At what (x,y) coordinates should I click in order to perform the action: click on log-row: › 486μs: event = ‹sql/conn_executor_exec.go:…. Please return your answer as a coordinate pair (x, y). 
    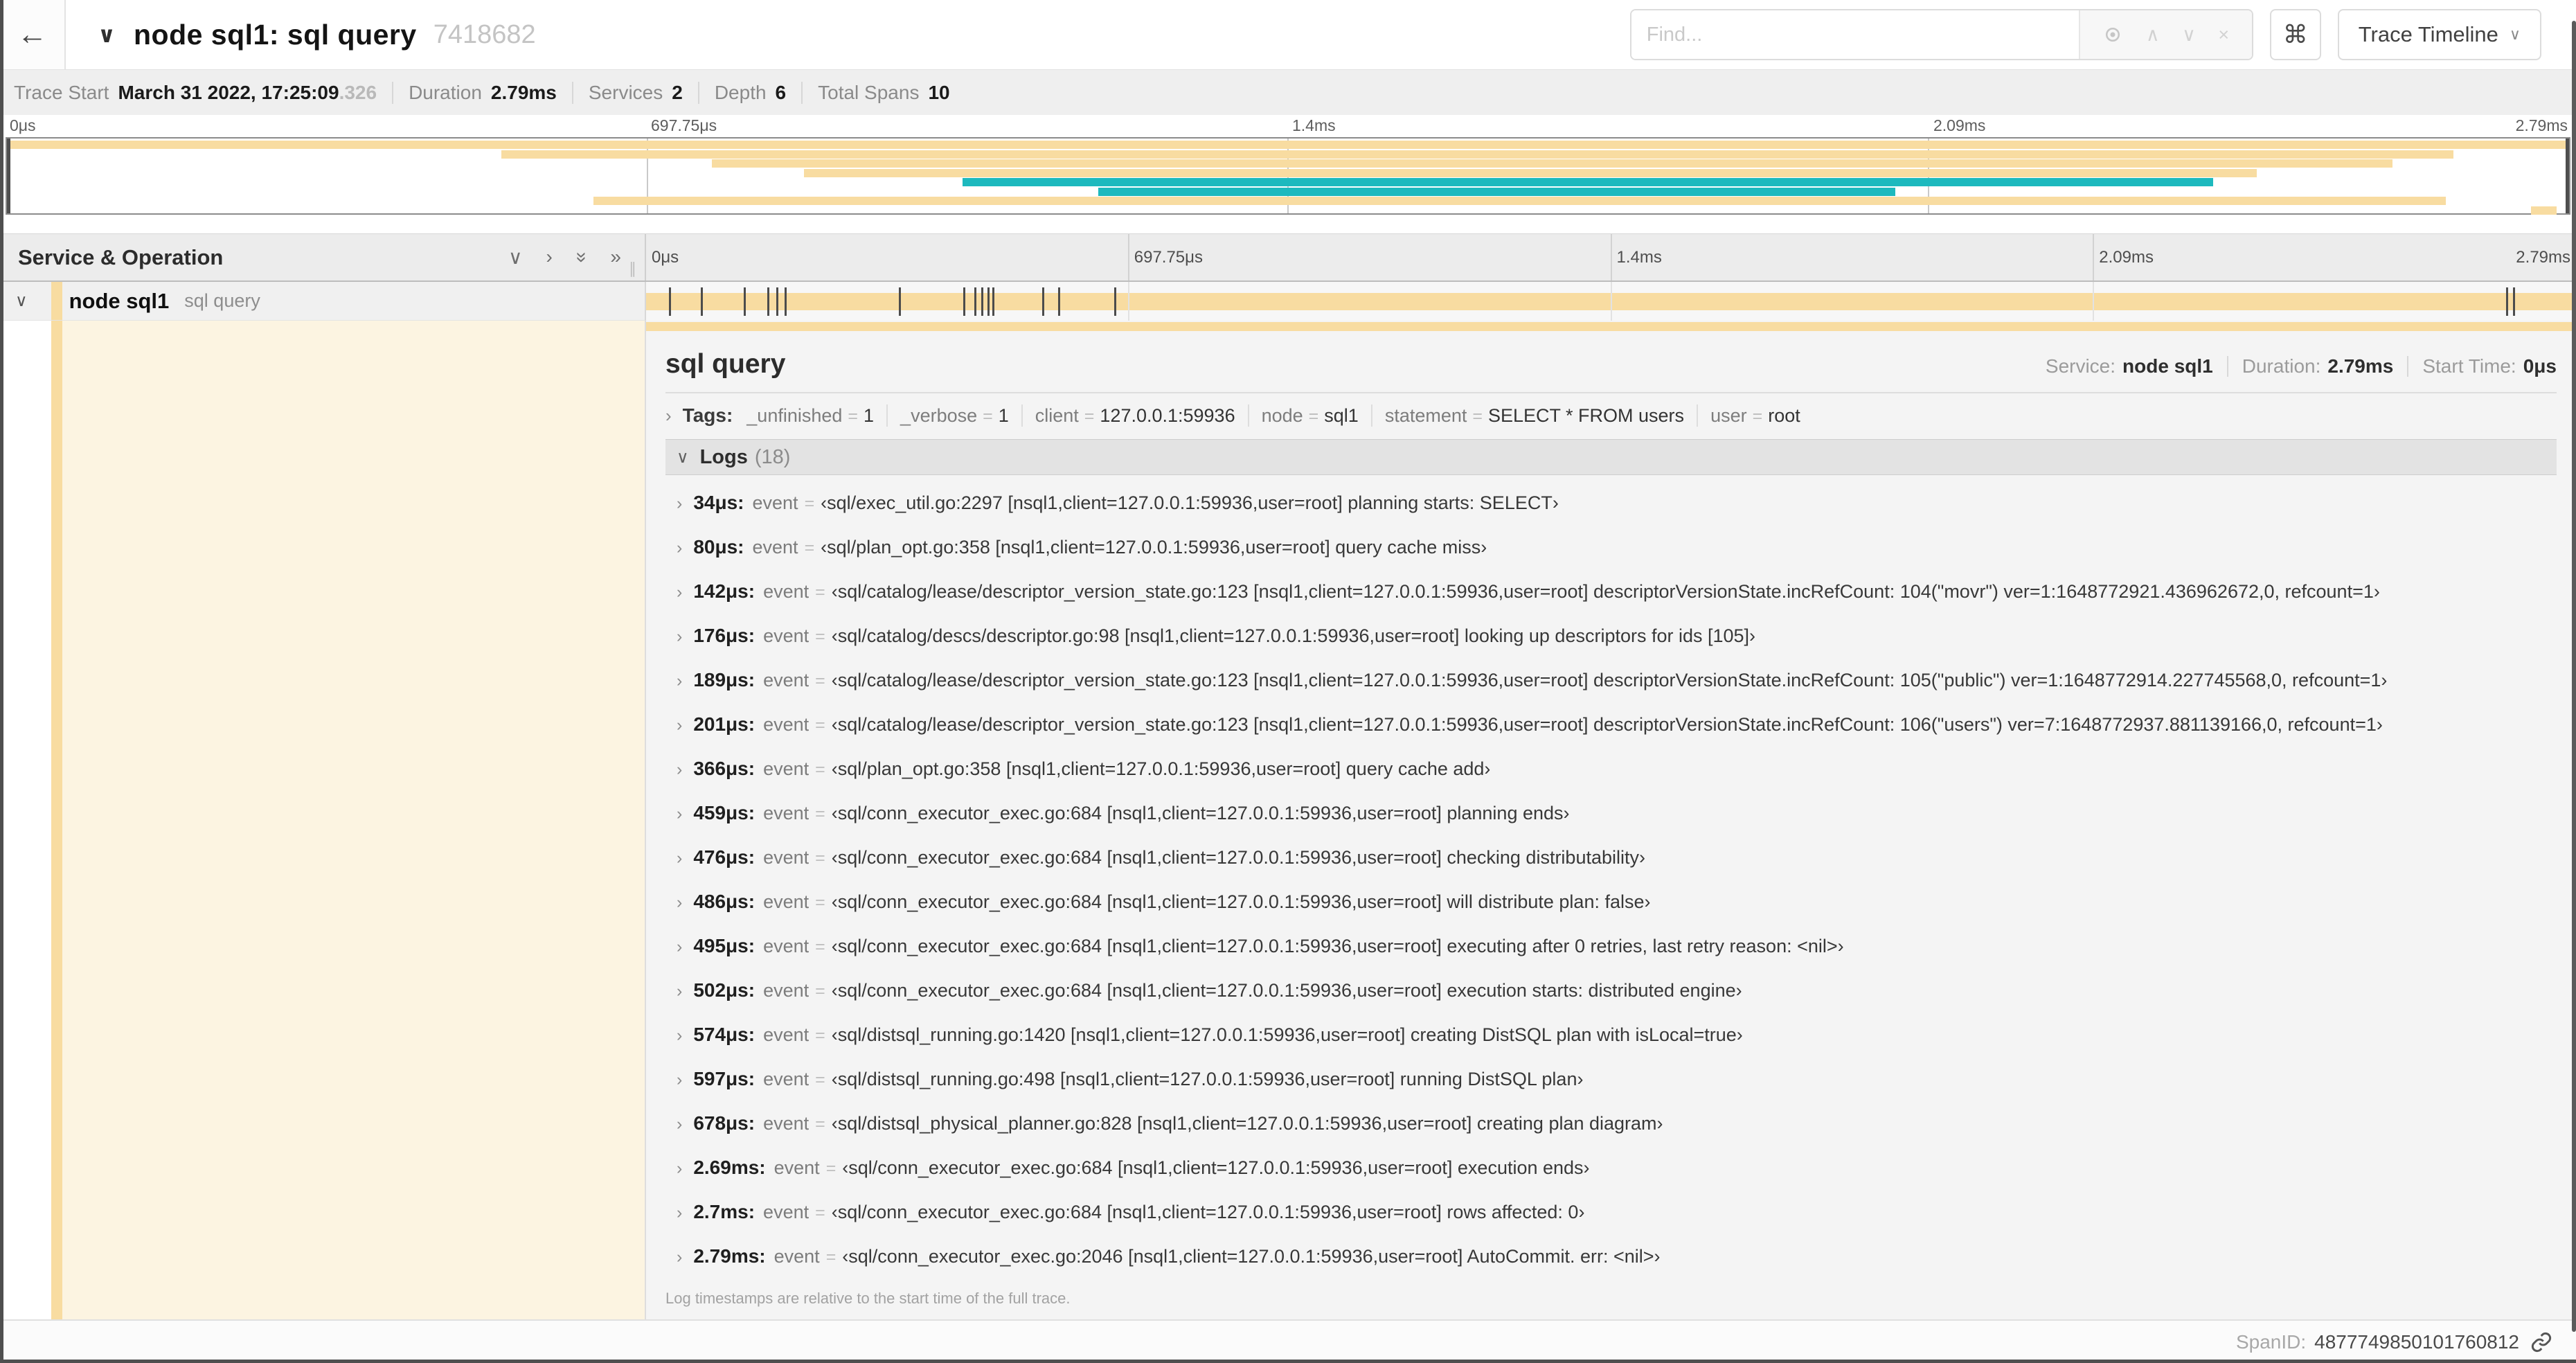
    Looking at the image, I should click on (1617, 902).